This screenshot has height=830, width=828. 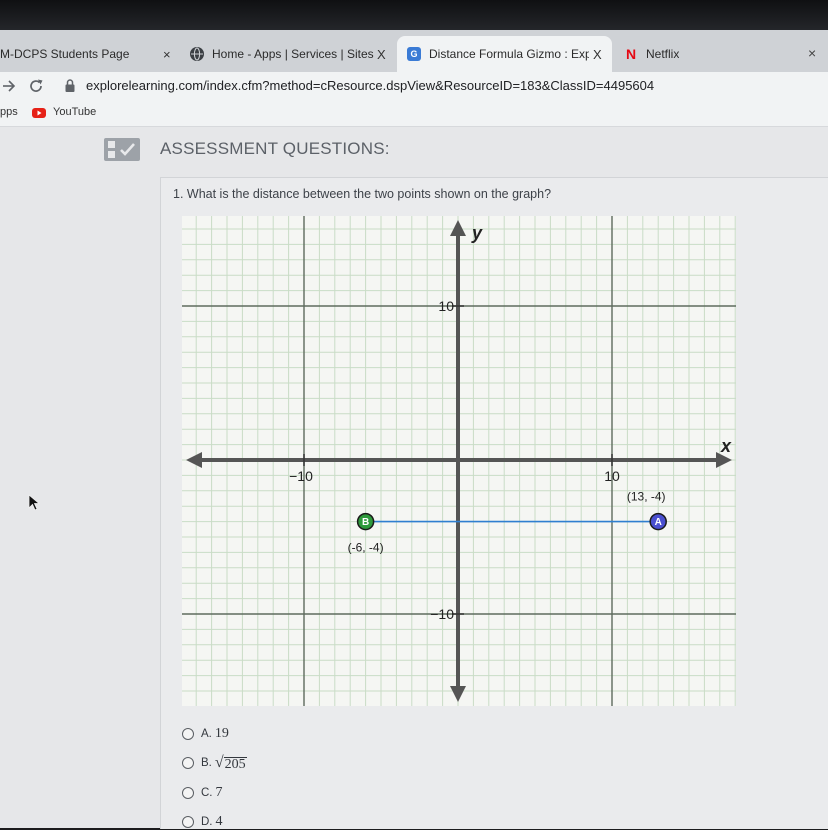 What do you see at coordinates (9, 86) in the screenshot?
I see `forward-icon` at bounding box center [9, 86].